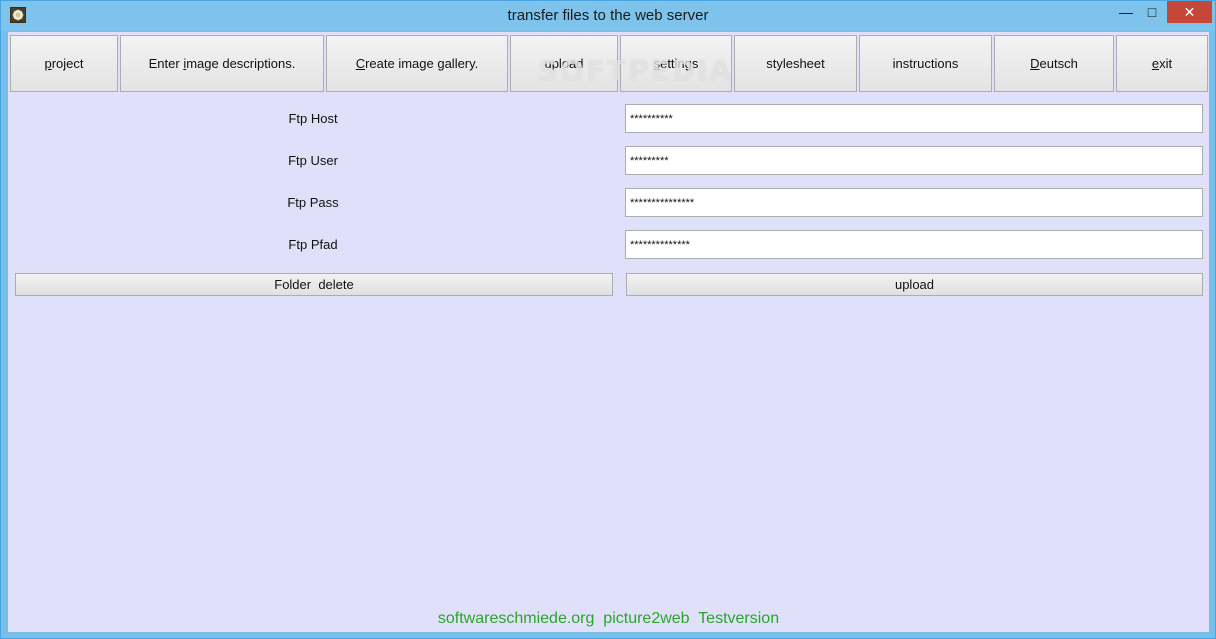 The width and height of the screenshot is (1216, 639). Describe the element at coordinates (914, 202) in the screenshot. I see `ftp-pass-input` at that location.